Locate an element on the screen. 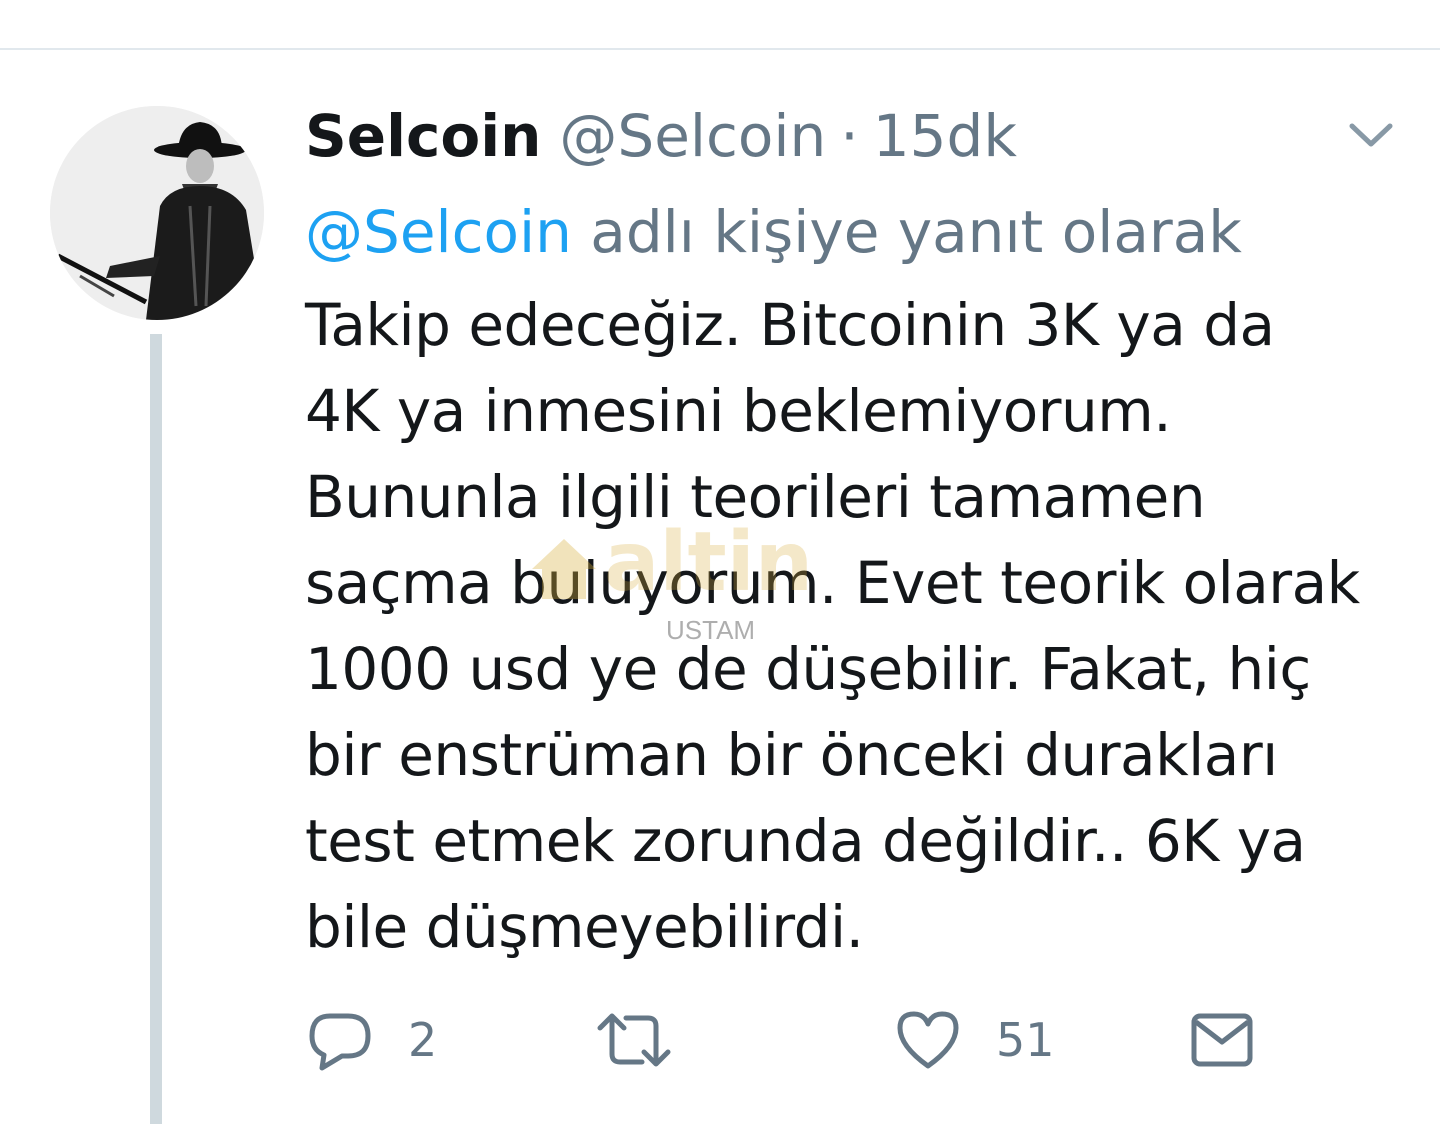 The height and width of the screenshot is (1124, 1440). like-count: 51 is located at coordinates (1025, 1040).